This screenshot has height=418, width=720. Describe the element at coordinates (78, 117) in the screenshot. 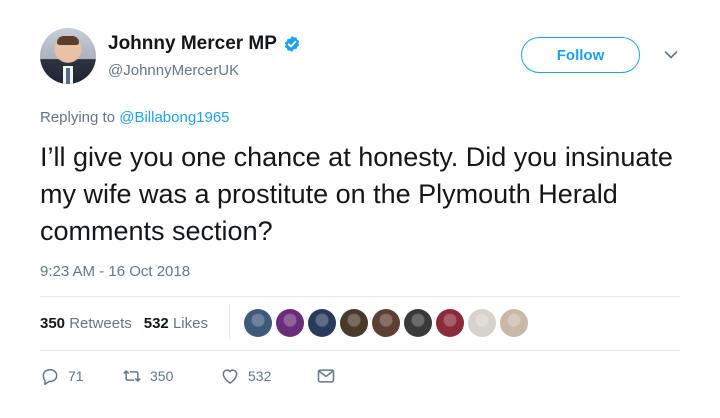

I see `replying-to-label: Replying to` at that location.